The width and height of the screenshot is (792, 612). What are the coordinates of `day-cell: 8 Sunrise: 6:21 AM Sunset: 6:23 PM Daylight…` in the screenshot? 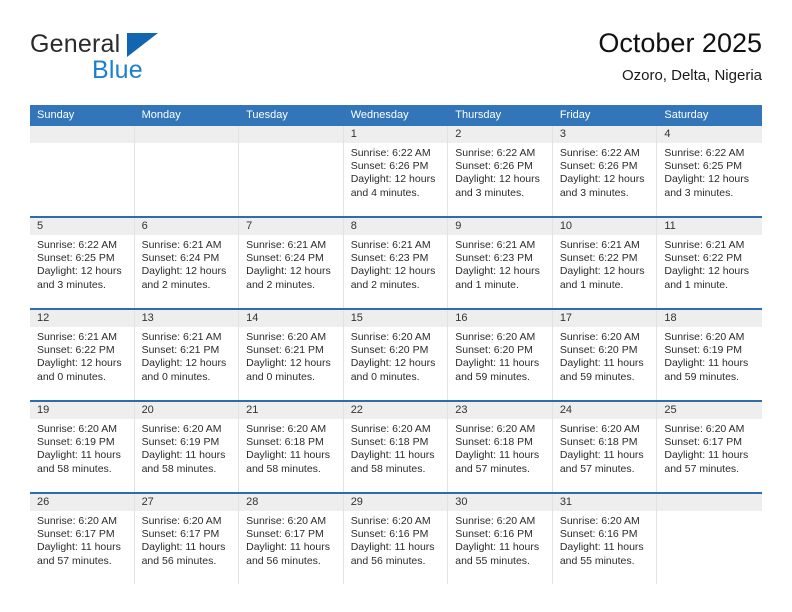 It's located at (396, 263).